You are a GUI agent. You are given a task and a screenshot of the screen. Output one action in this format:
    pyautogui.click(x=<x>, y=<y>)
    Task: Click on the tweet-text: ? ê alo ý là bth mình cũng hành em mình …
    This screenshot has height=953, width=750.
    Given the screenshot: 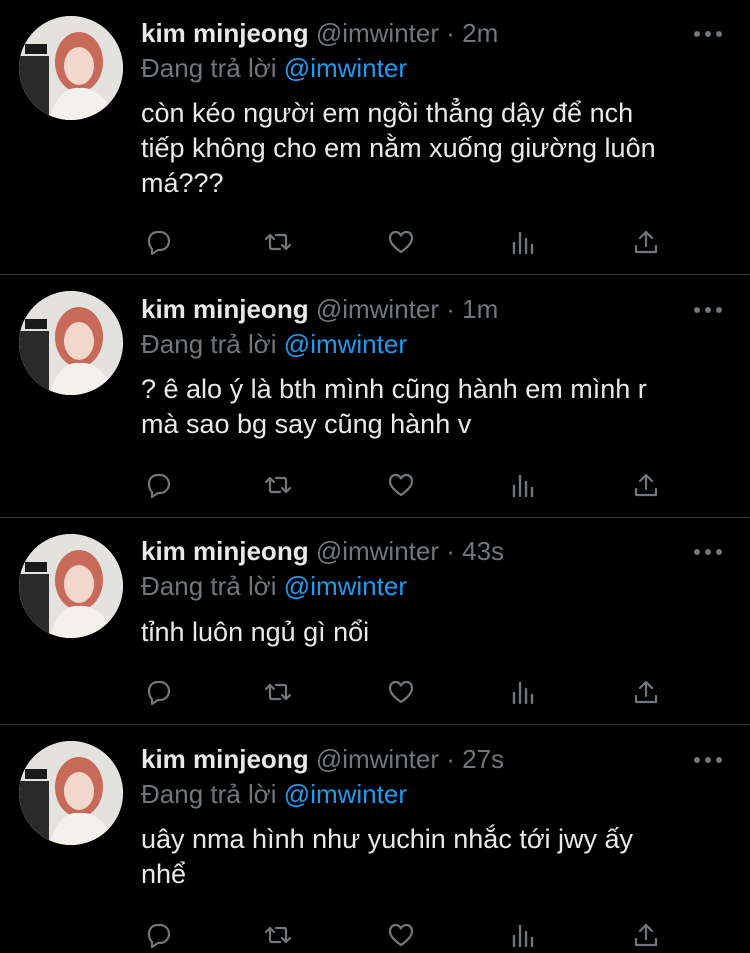 What is the action you would take?
    pyautogui.click(x=431, y=407)
    